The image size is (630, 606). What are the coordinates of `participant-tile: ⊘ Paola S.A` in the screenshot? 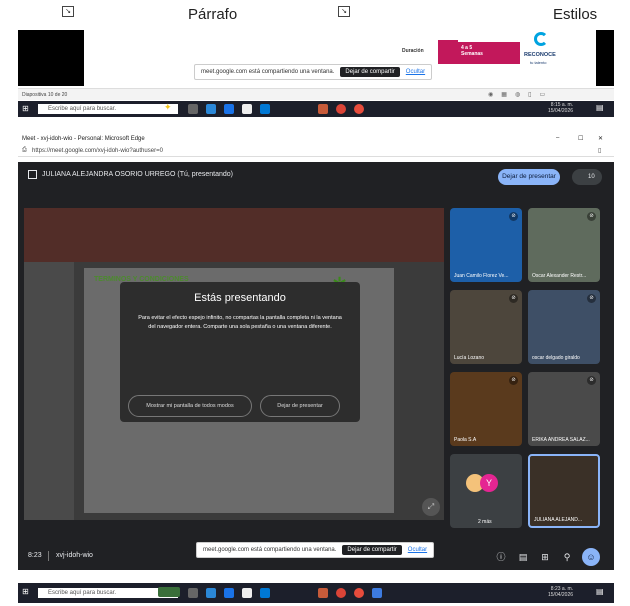 It's located at (486, 409).